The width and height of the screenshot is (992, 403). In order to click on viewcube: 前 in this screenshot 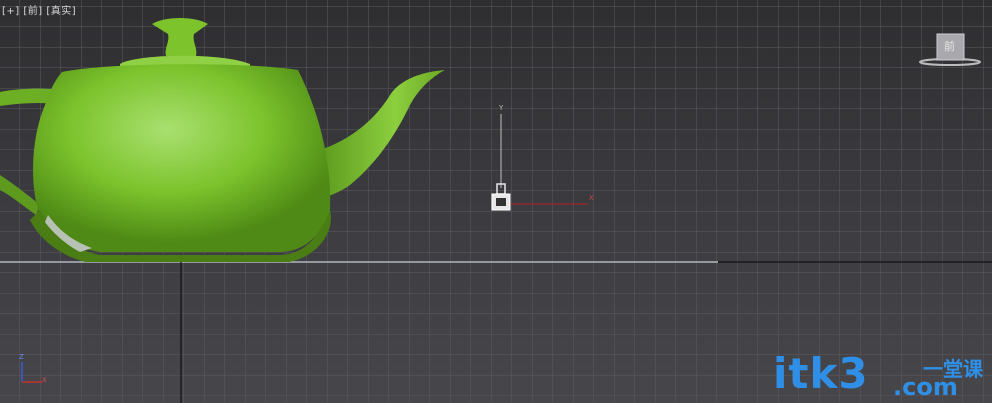, I will do `click(950, 50)`.